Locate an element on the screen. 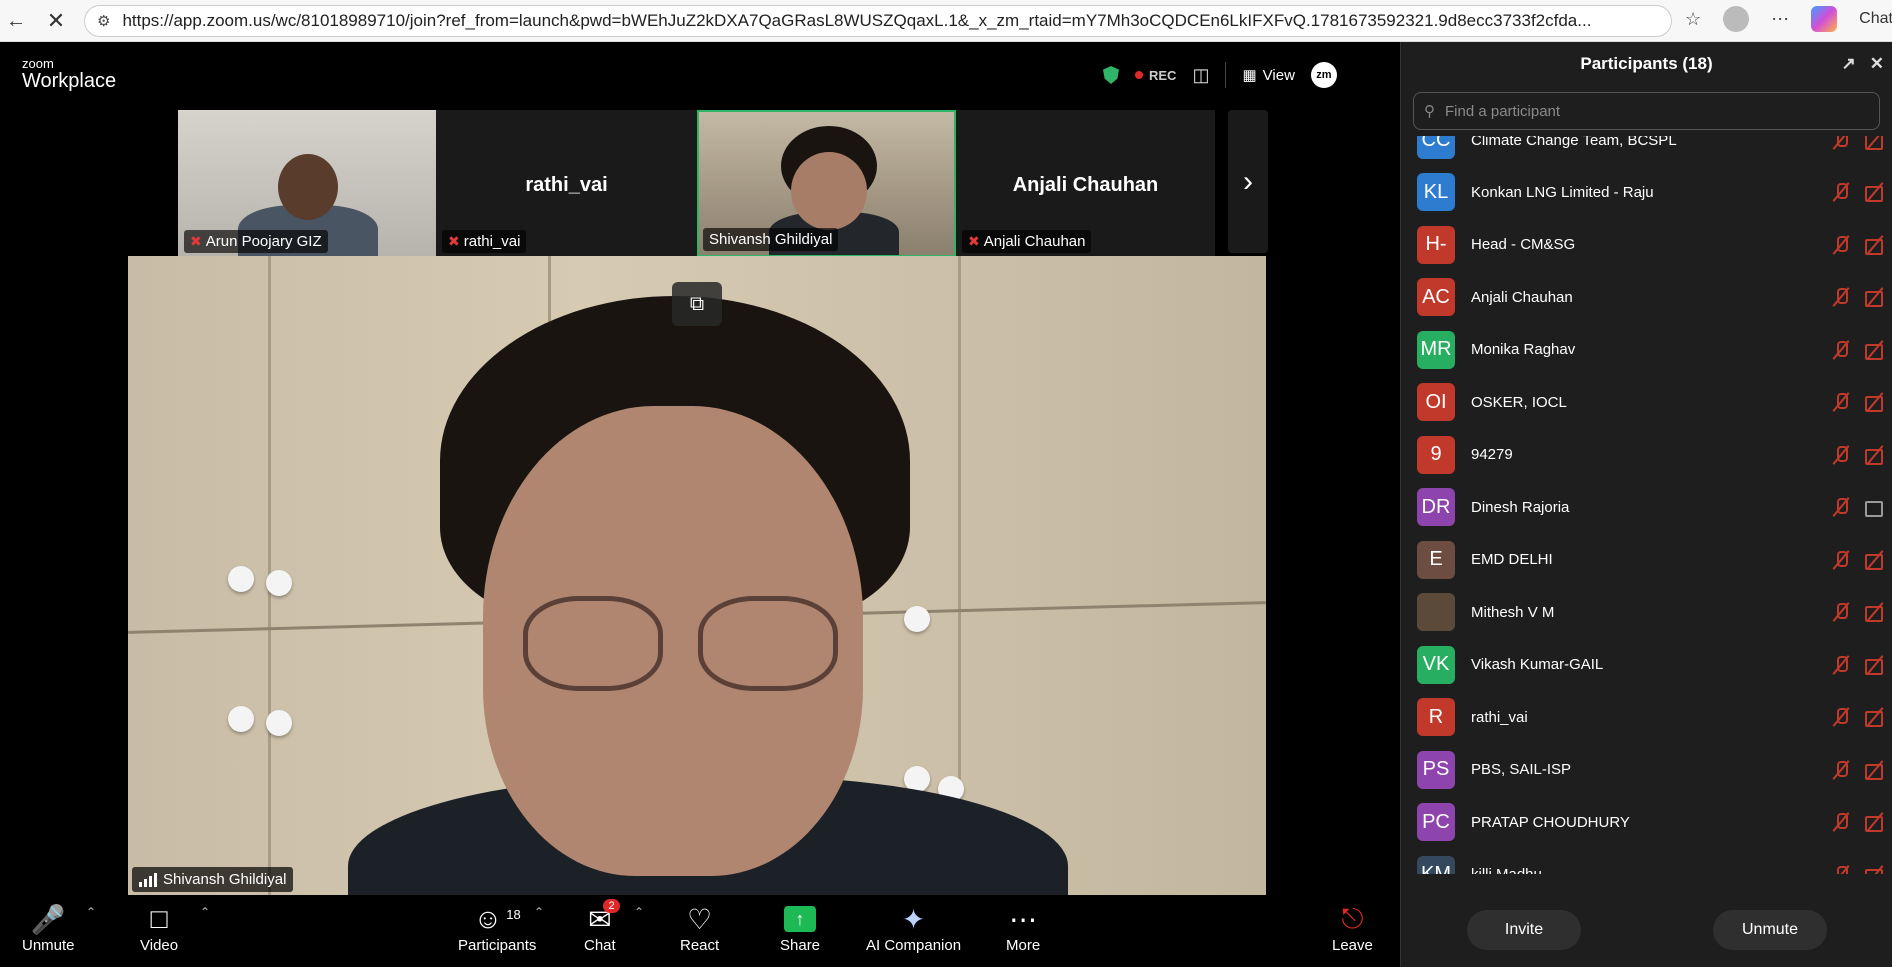 The height and width of the screenshot is (967, 1892). pop-out-icon: ↗ is located at coordinates (1849, 64).